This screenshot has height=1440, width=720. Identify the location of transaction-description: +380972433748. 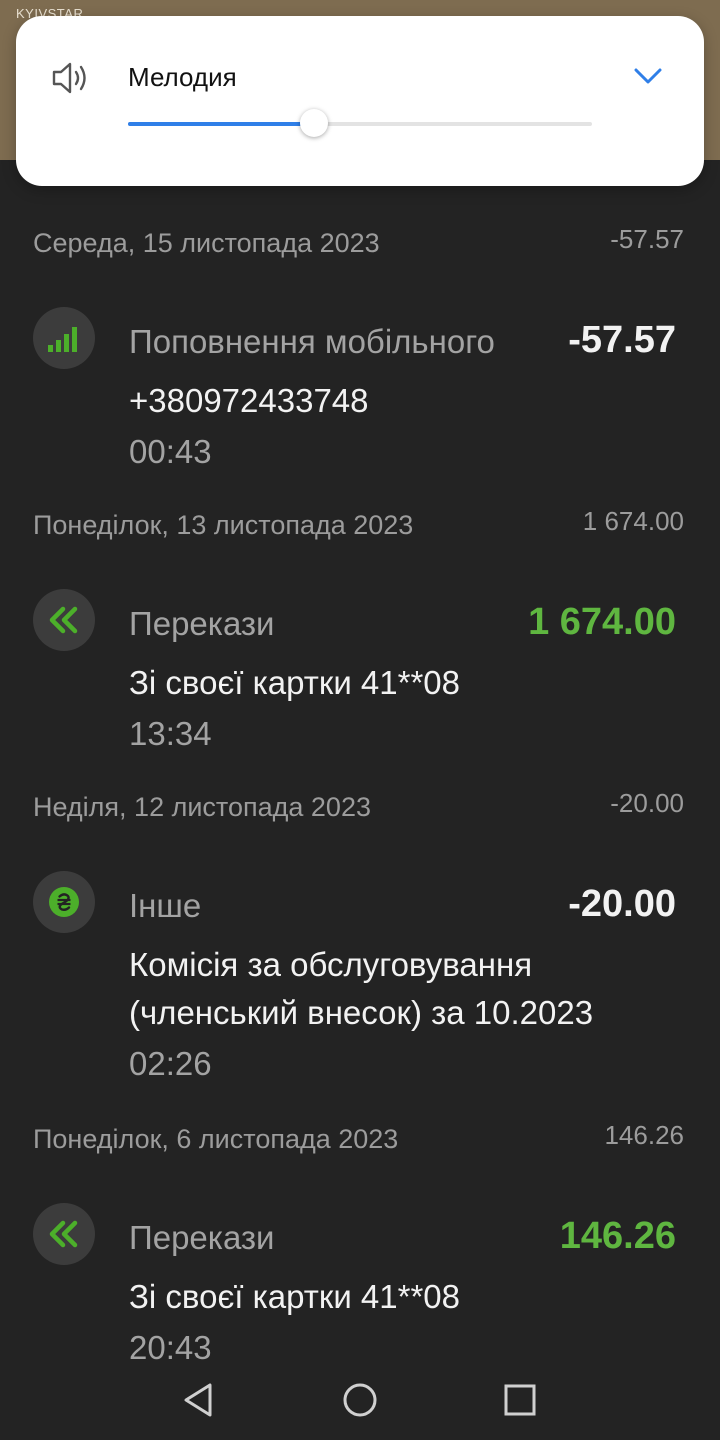
(249, 400).